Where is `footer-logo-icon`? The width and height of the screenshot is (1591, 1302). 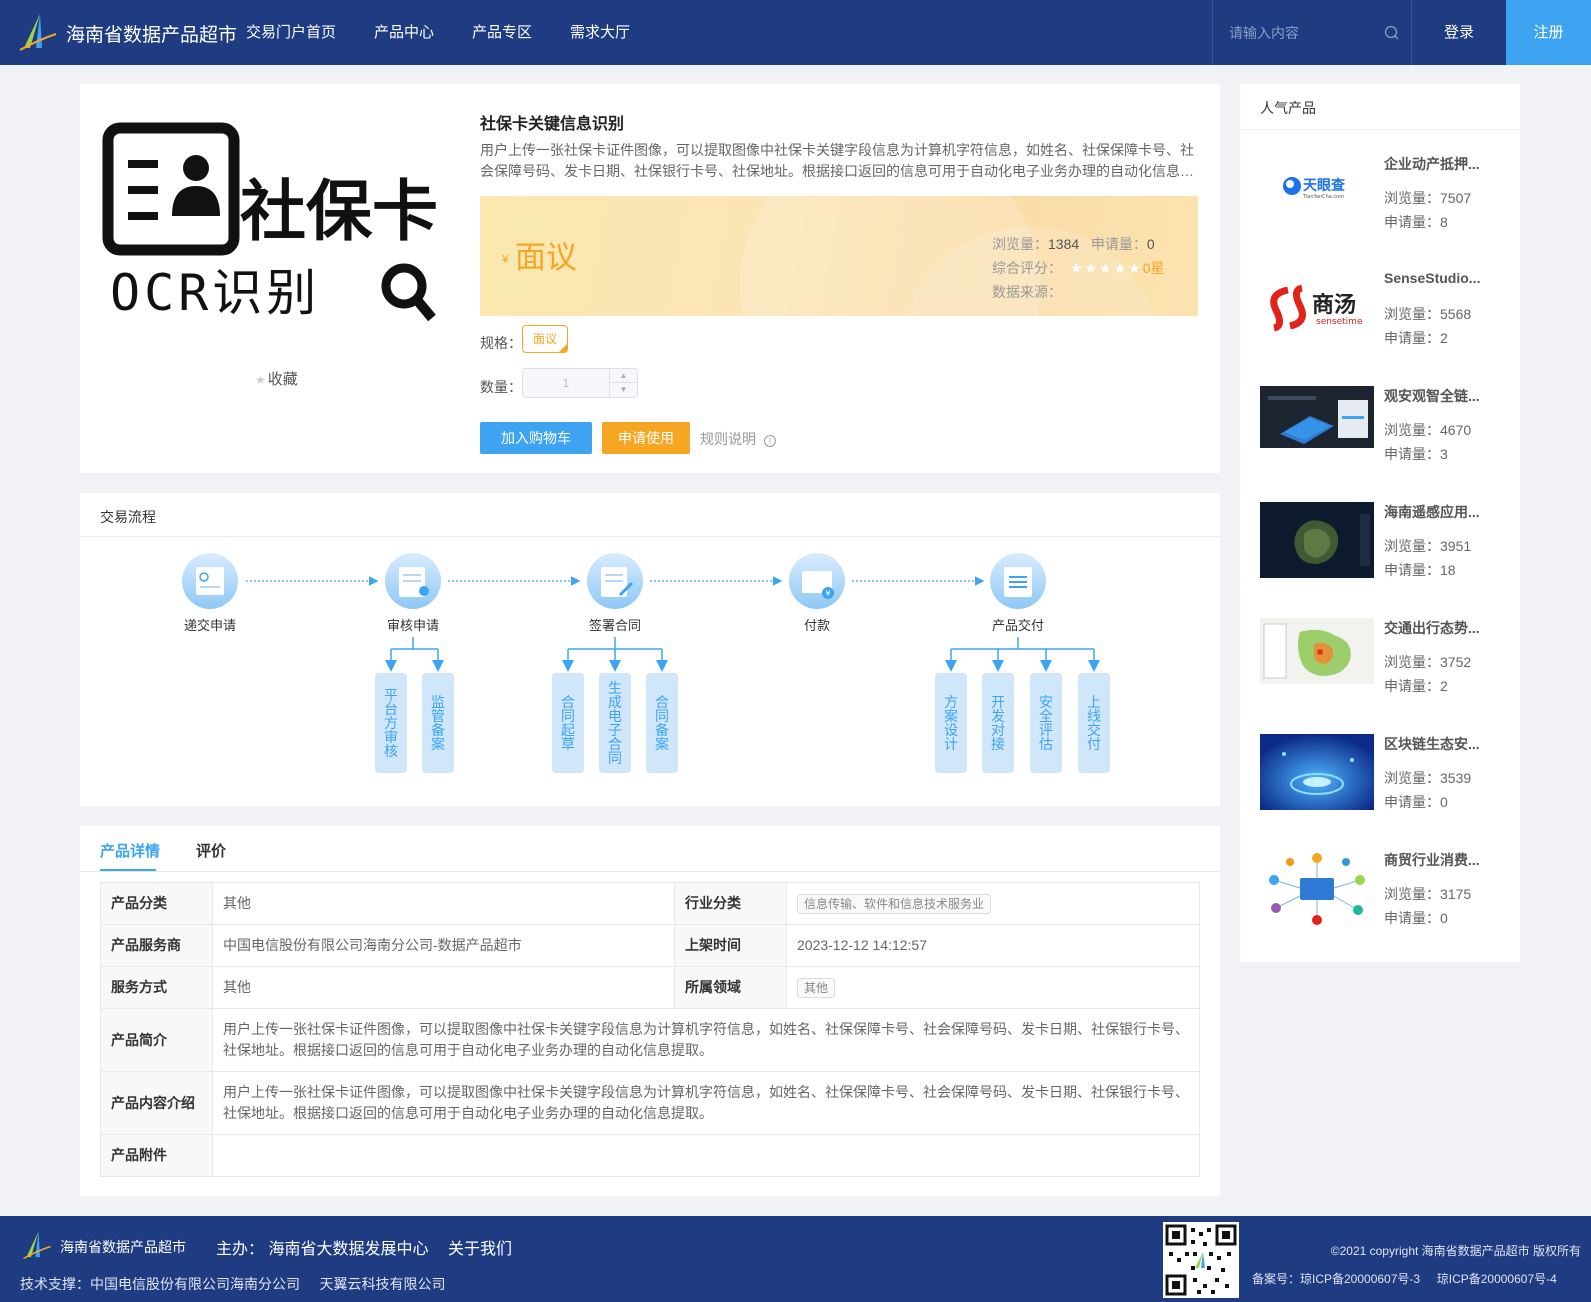 footer-logo-icon is located at coordinates (37, 1245).